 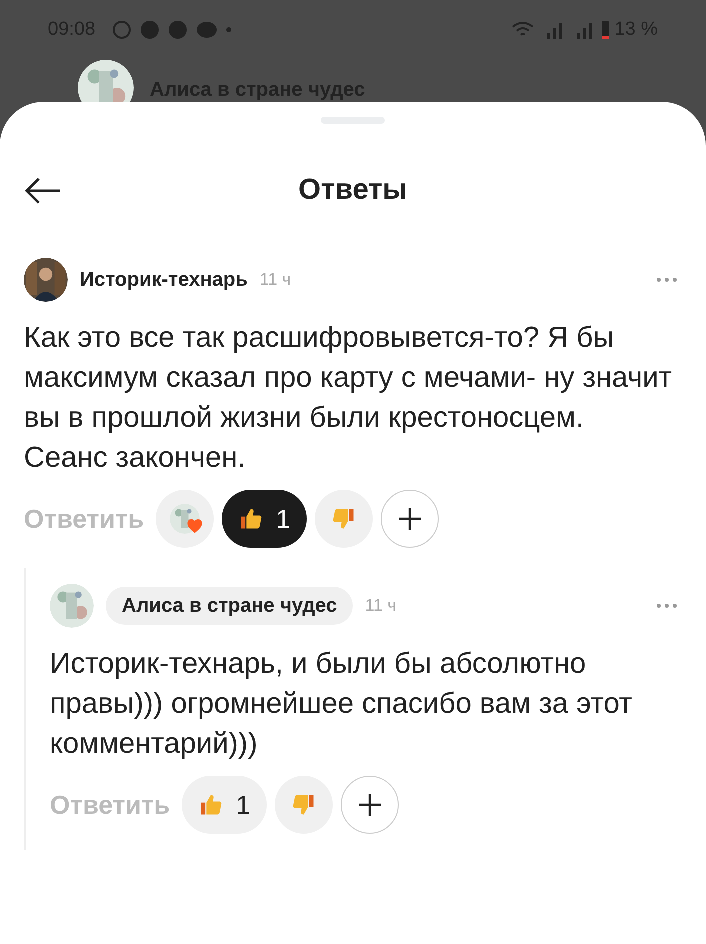 I want to click on back-icon, so click(x=43, y=191).